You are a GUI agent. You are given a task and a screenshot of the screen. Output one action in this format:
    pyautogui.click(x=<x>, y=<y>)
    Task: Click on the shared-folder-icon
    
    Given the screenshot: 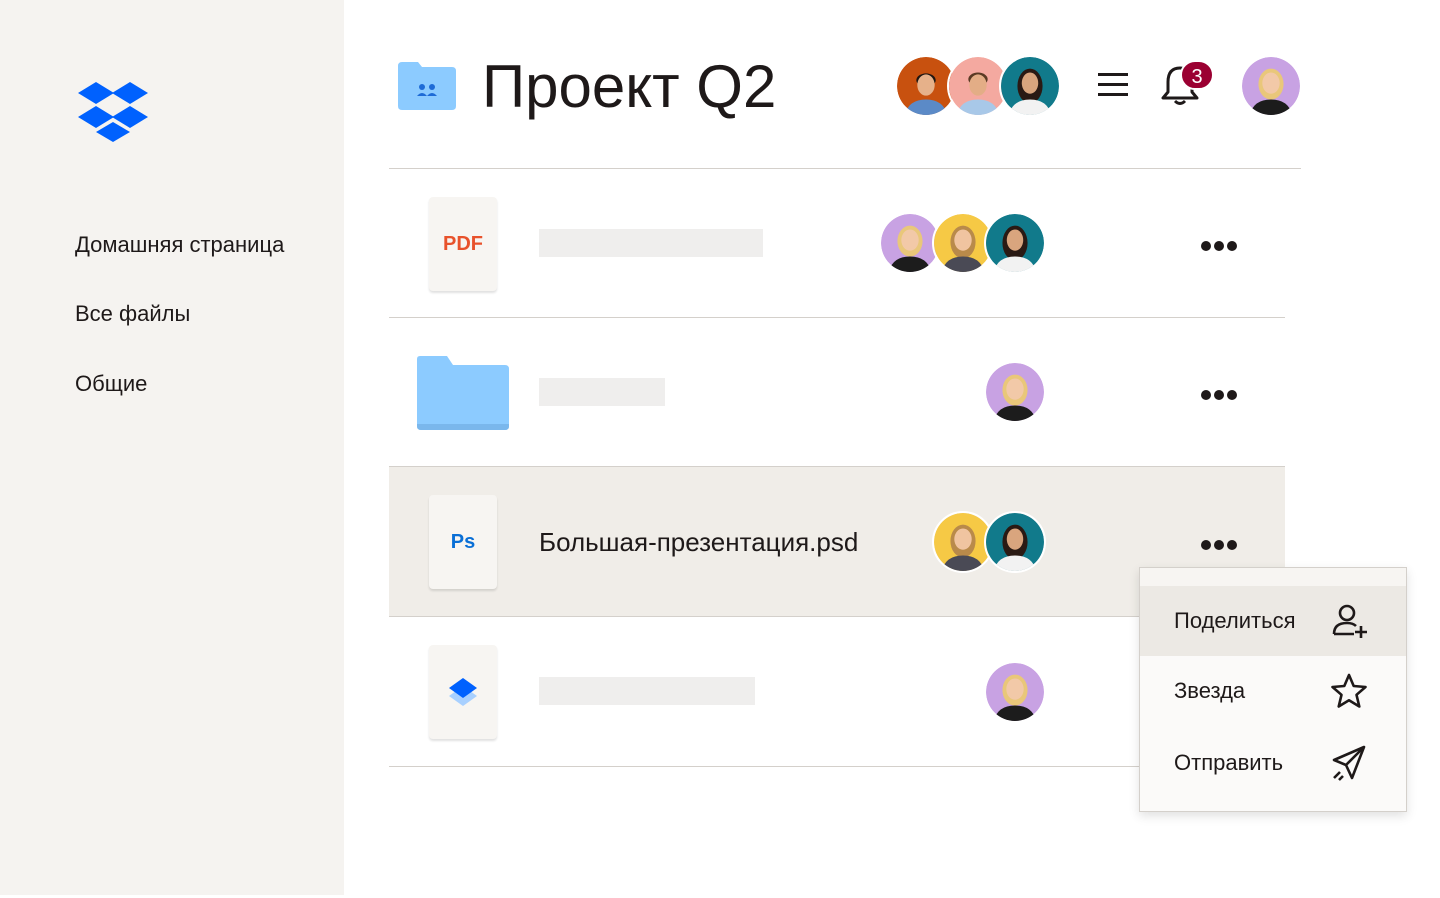 What is the action you would take?
    pyautogui.click(x=427, y=86)
    